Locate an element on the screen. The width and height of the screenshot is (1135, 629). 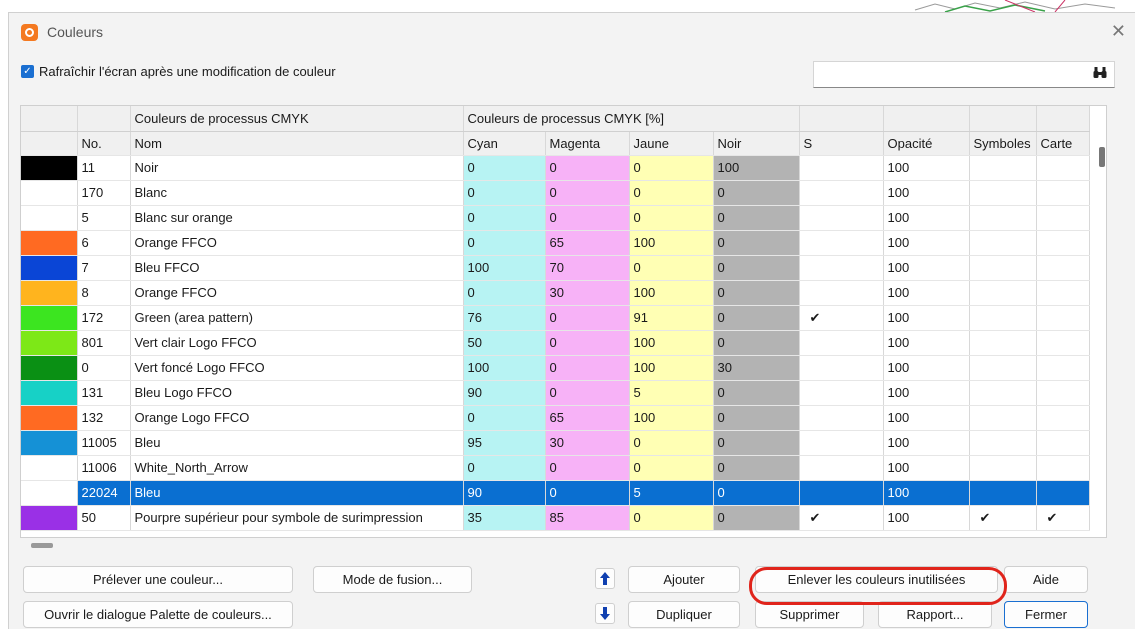
cell-cyan: 90 is located at coordinates (504, 393).